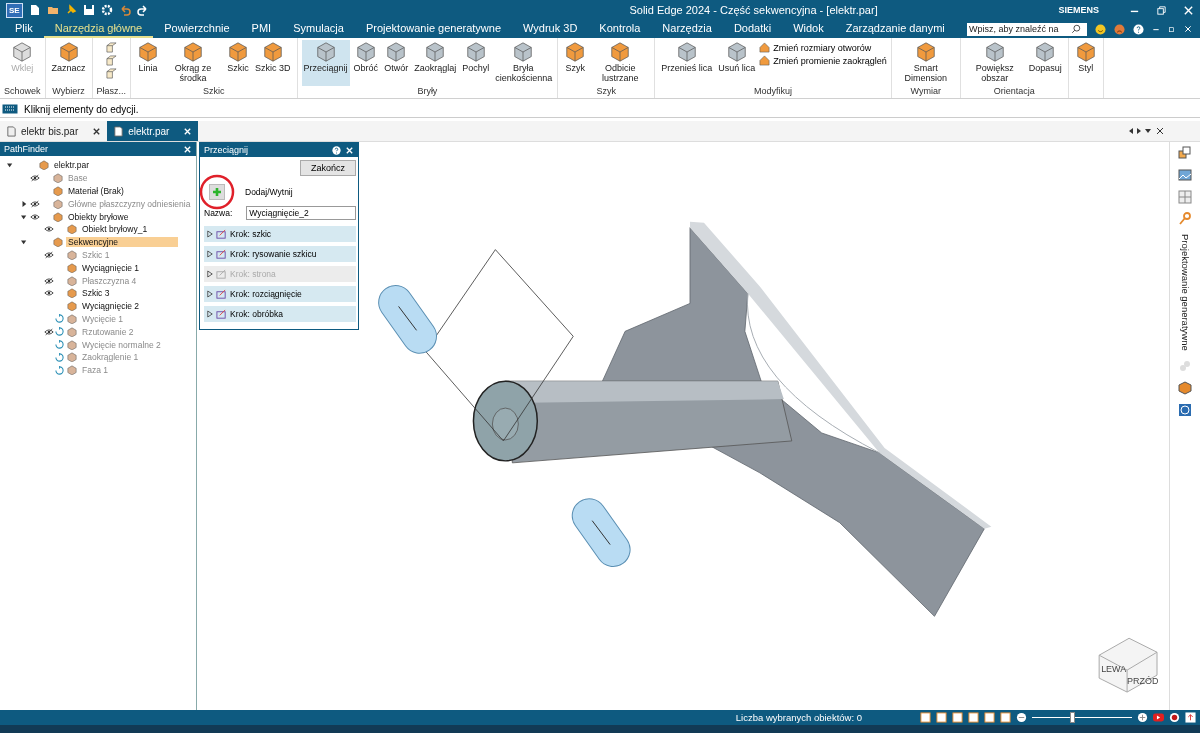  Describe the element at coordinates (1185, 409) in the screenshot. I see `globe-icon` at that location.